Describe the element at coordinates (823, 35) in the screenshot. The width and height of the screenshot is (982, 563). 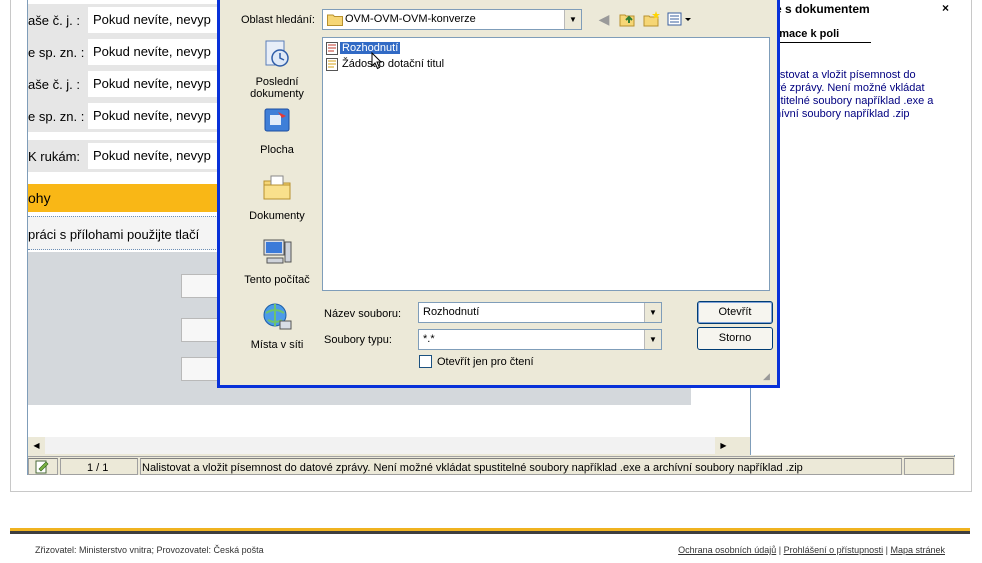
I see `help-pane-subtitle: rmace k poli` at that location.